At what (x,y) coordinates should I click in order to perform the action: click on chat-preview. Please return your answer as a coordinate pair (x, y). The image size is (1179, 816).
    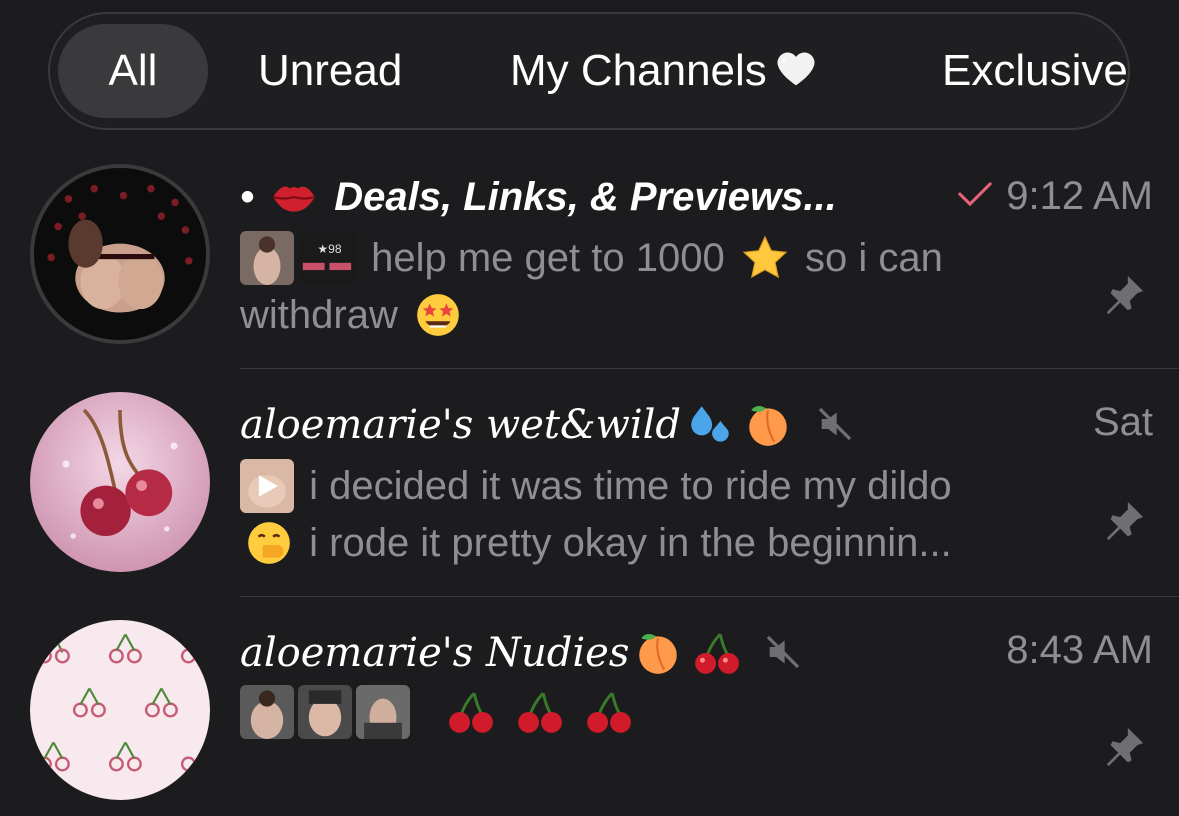
    Looking at the image, I should click on (649, 712).